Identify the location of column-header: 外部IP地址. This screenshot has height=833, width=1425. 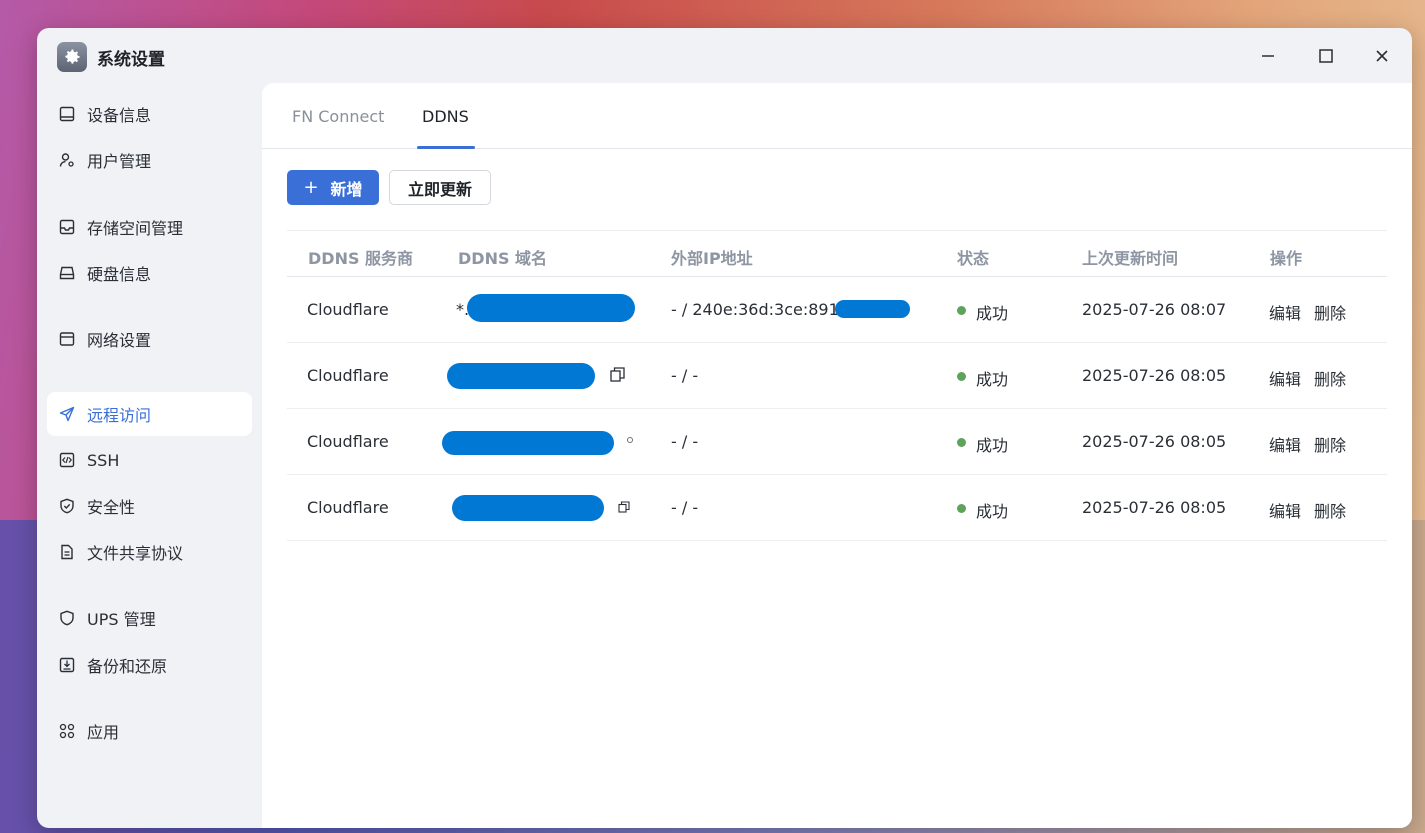
(712, 258).